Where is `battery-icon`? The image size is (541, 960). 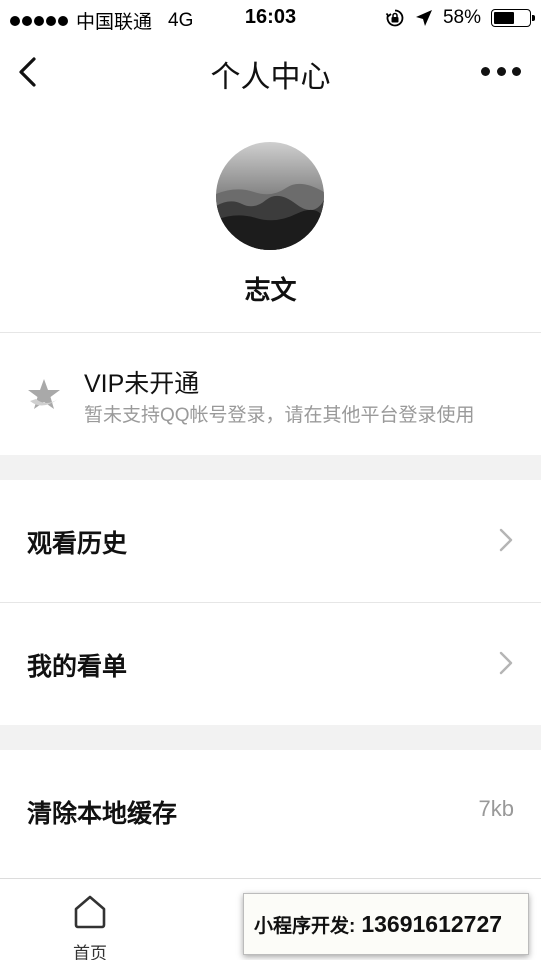 battery-icon is located at coordinates (513, 18).